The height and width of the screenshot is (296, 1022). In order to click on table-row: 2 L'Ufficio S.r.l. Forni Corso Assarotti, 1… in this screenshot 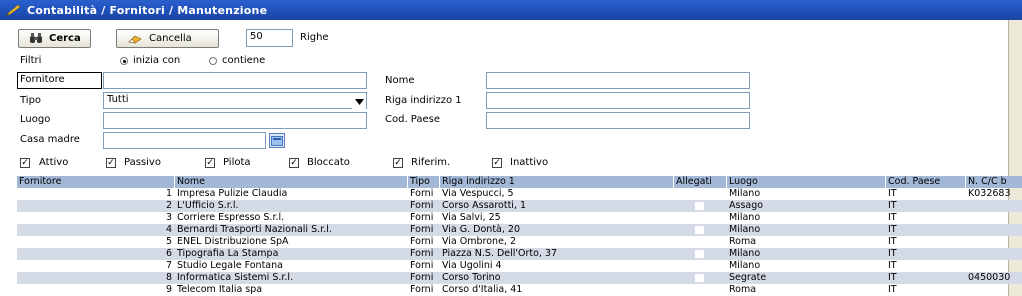, I will do `click(519, 206)`.